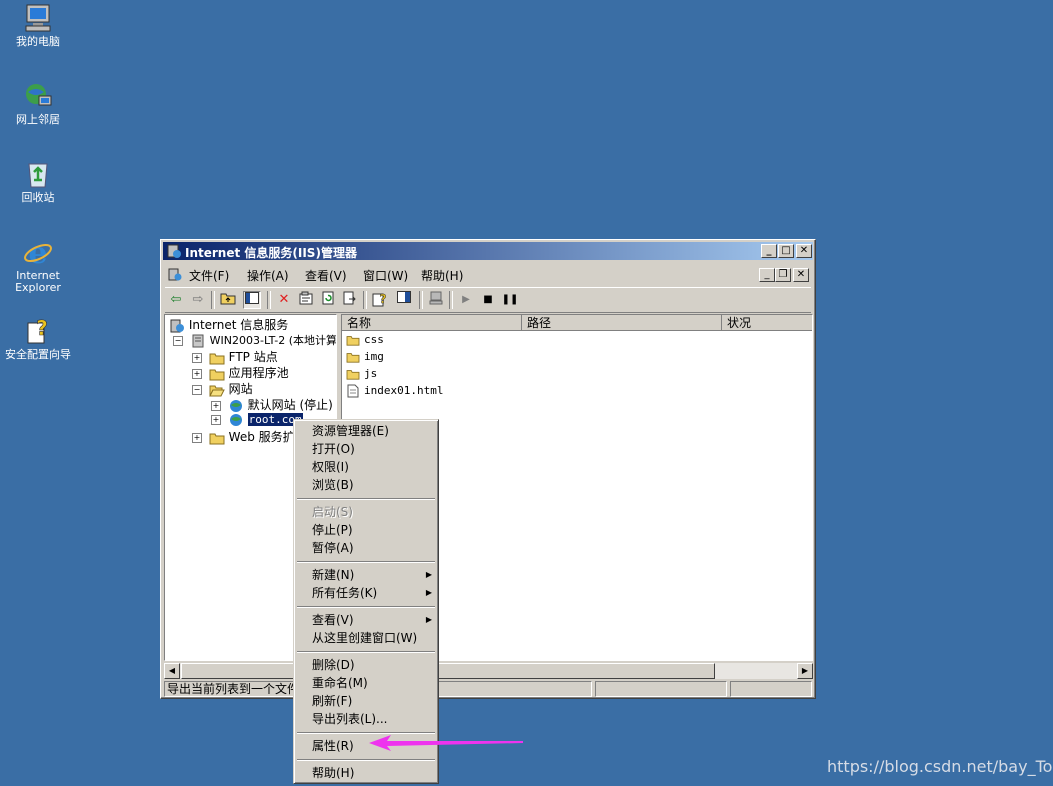  I want to click on menu-item-stop: 停止(P), so click(332, 530).